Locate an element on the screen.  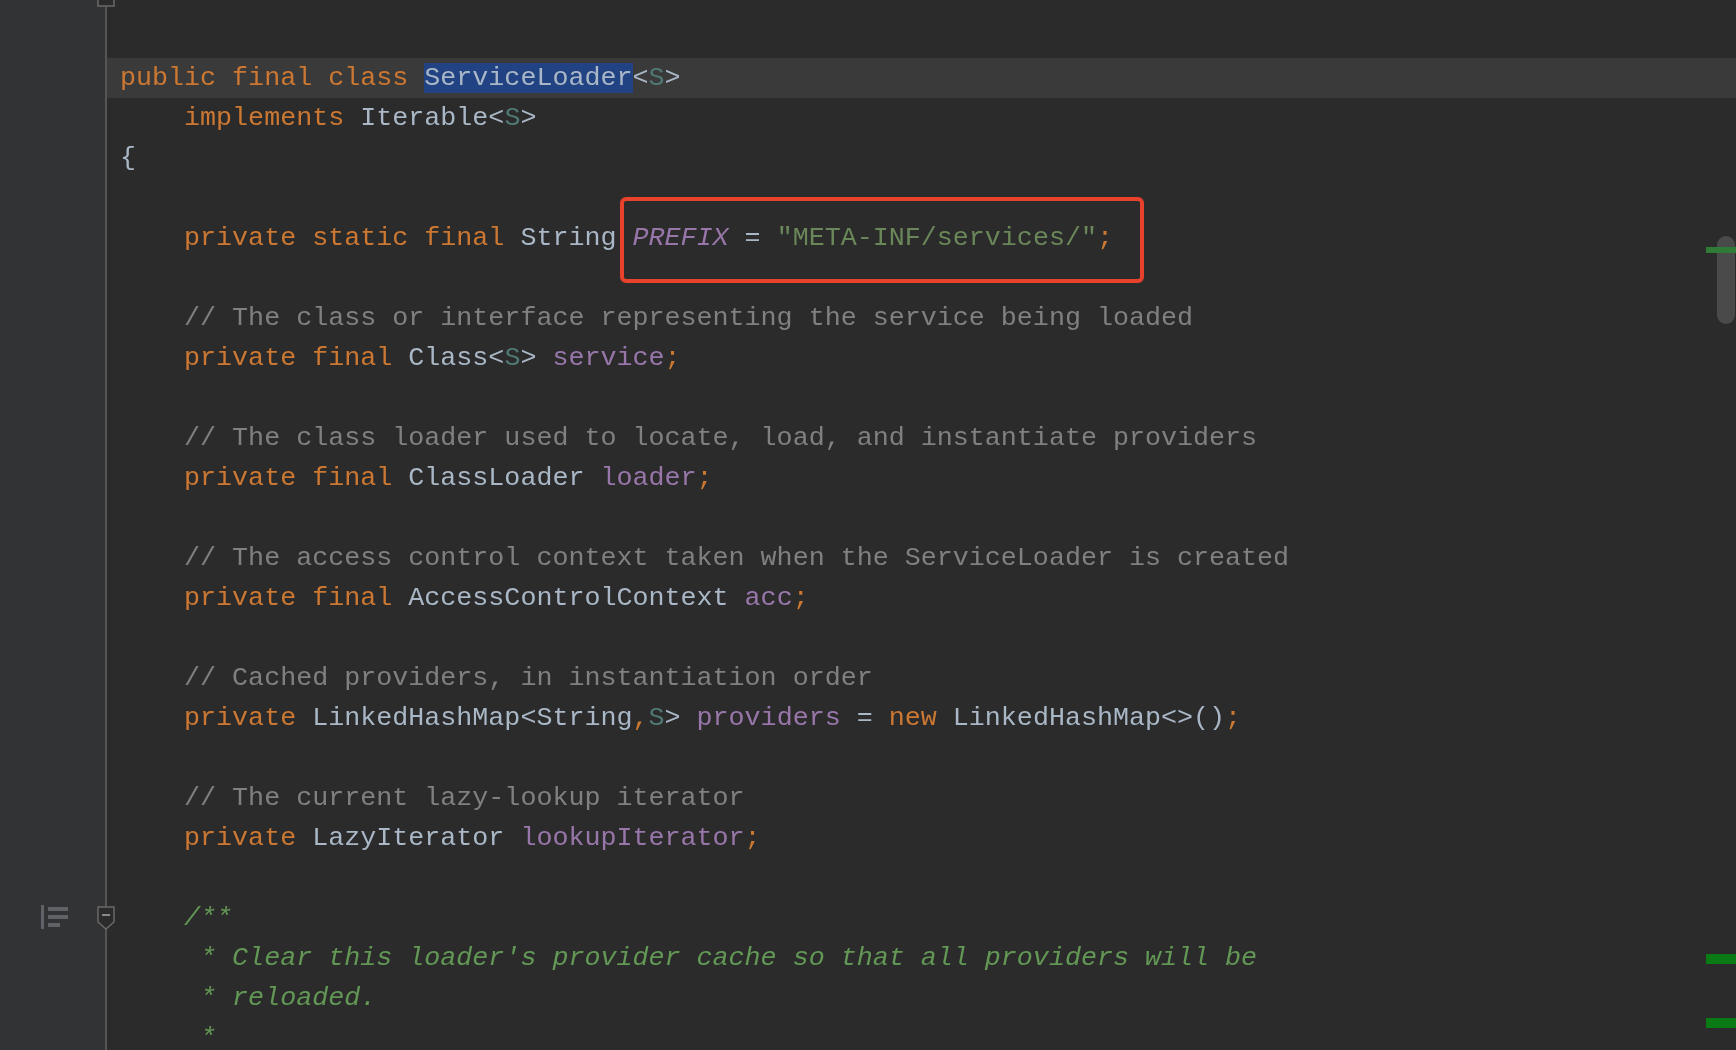
code-text: Class< is located at coordinates (456, 358).